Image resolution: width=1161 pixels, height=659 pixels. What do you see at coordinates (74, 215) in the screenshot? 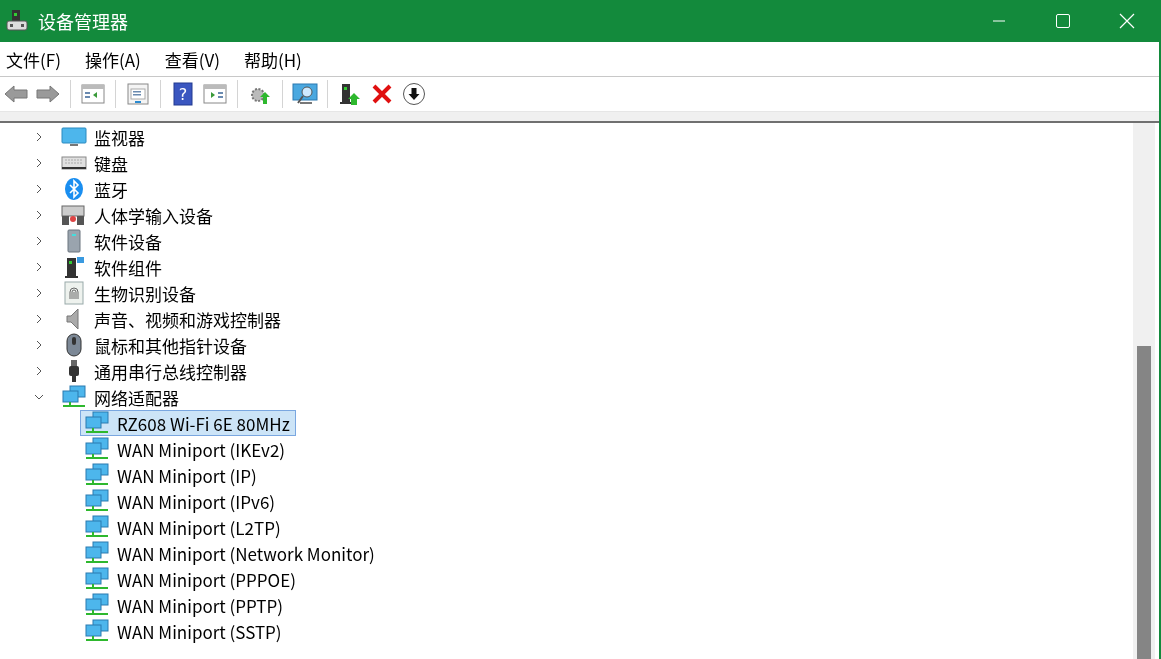
I see `keyboard-joystick-icon` at bounding box center [74, 215].